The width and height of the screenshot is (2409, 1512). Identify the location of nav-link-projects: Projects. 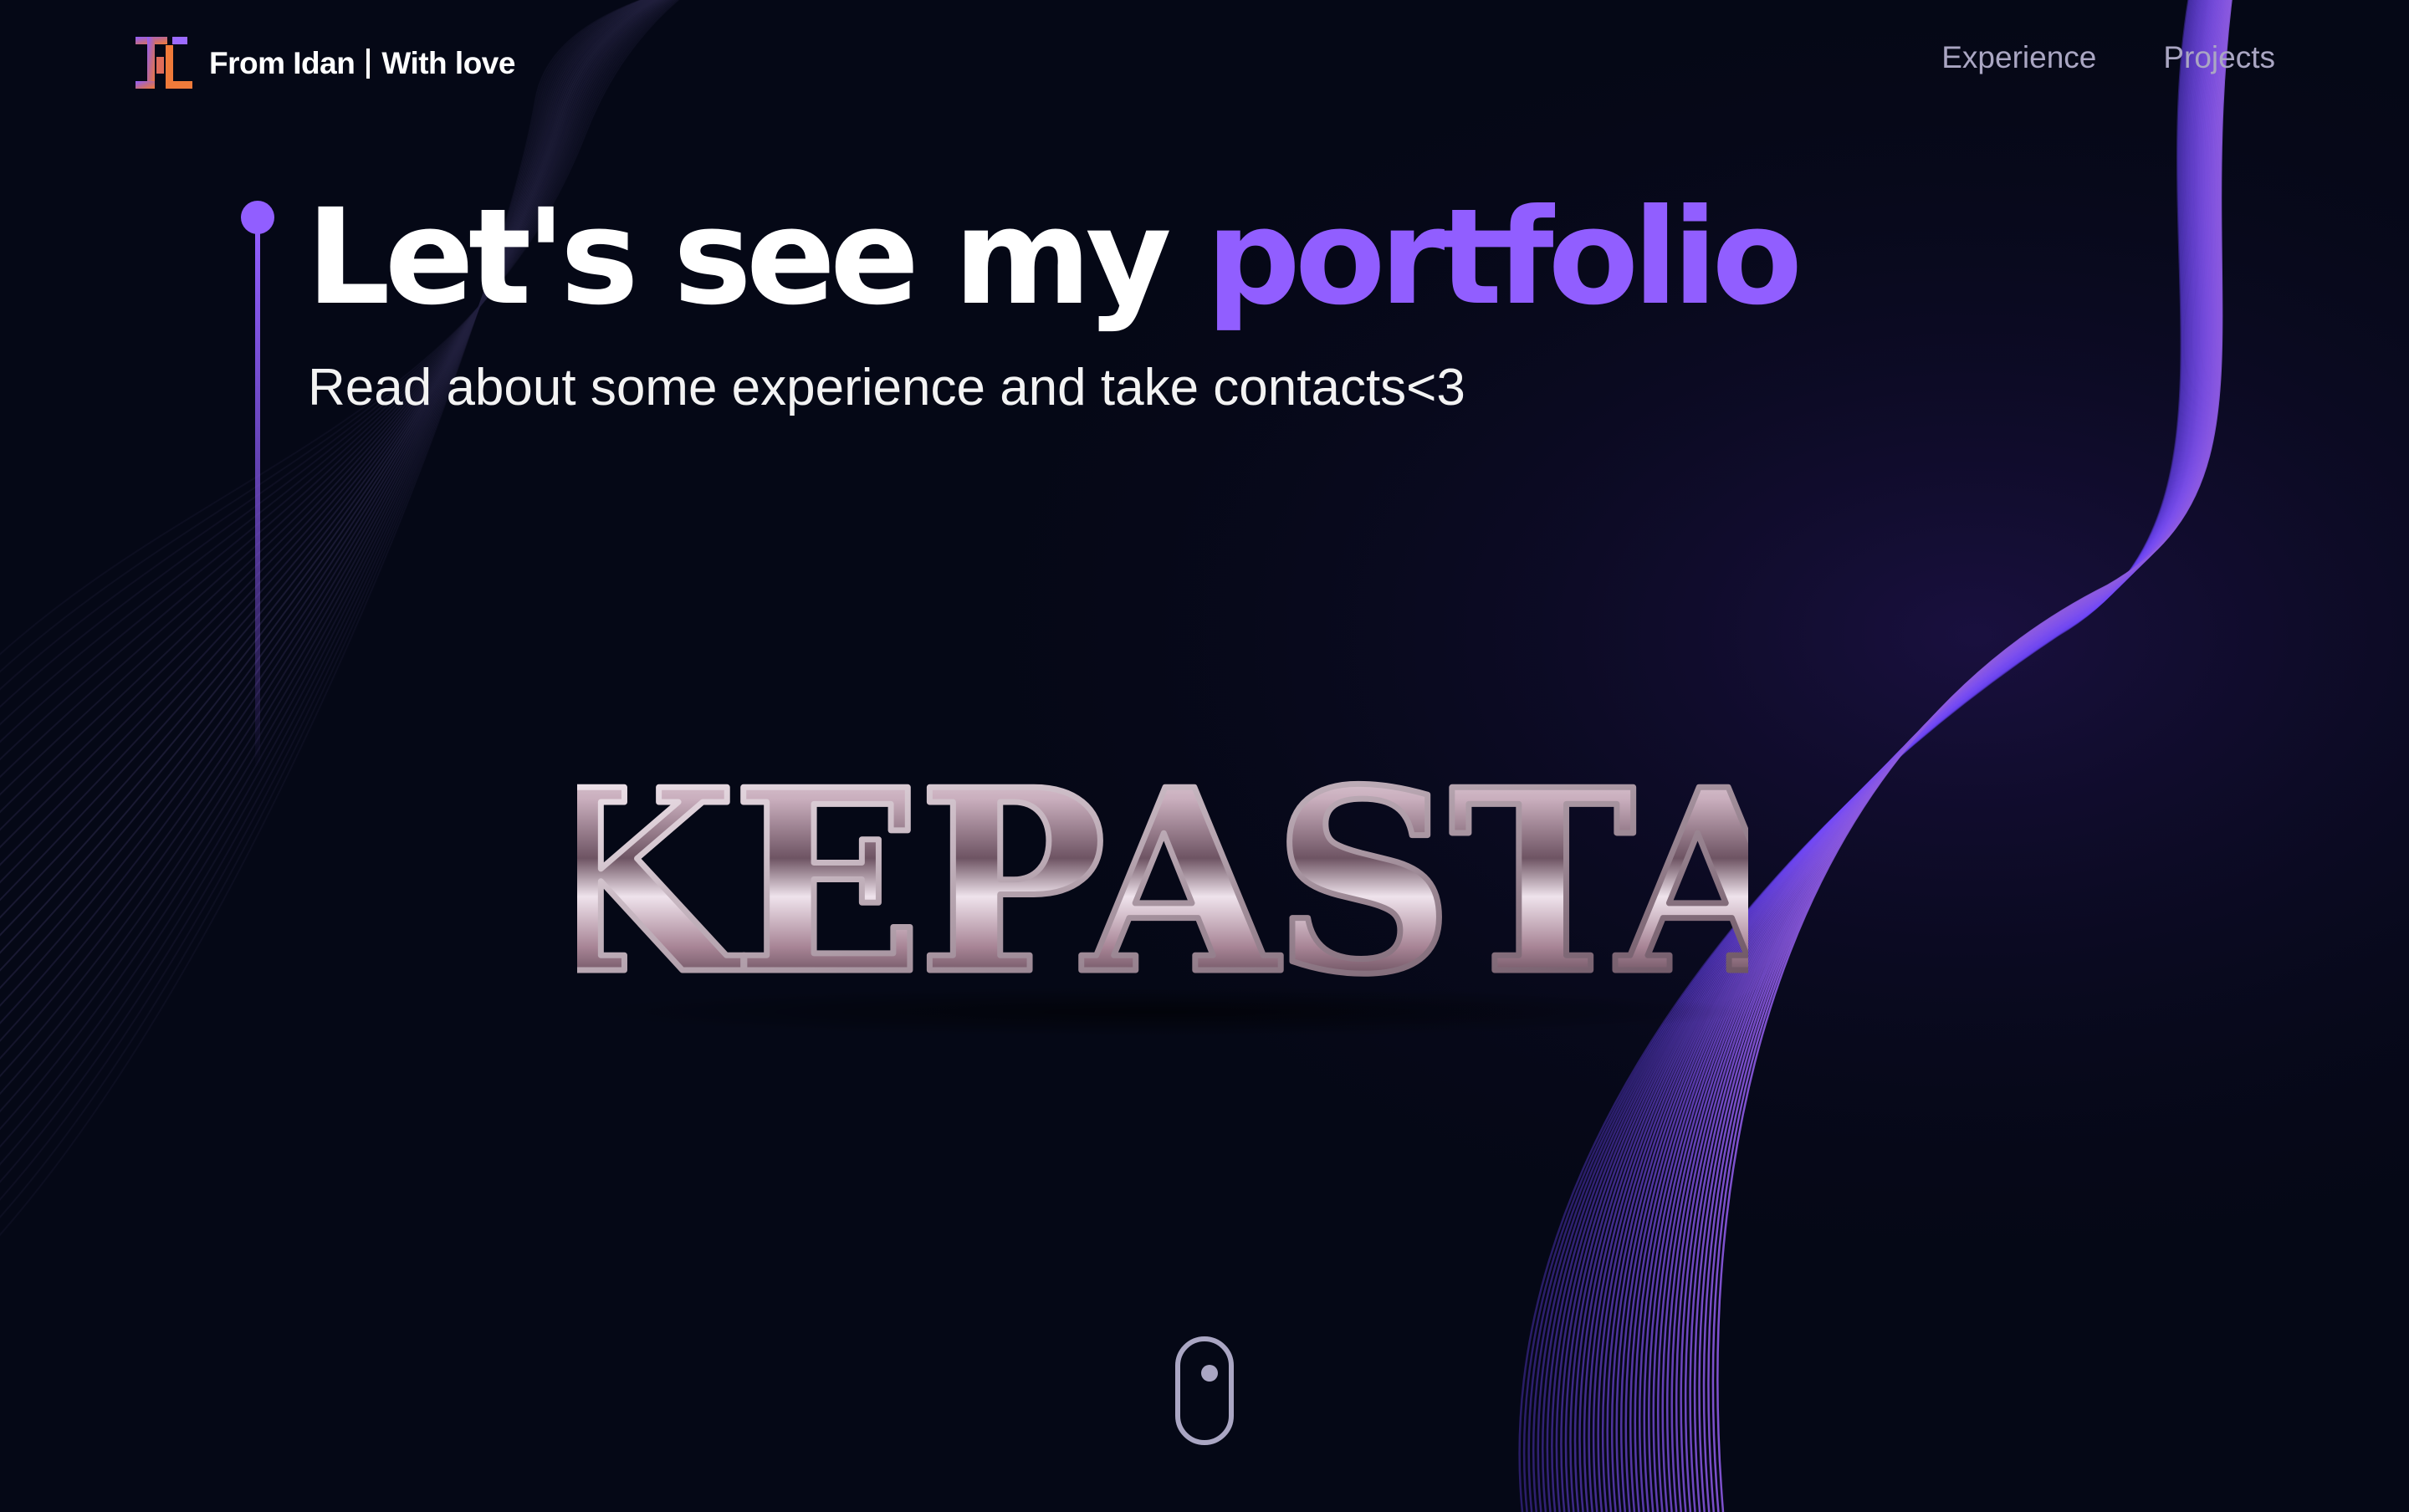
(2219, 57).